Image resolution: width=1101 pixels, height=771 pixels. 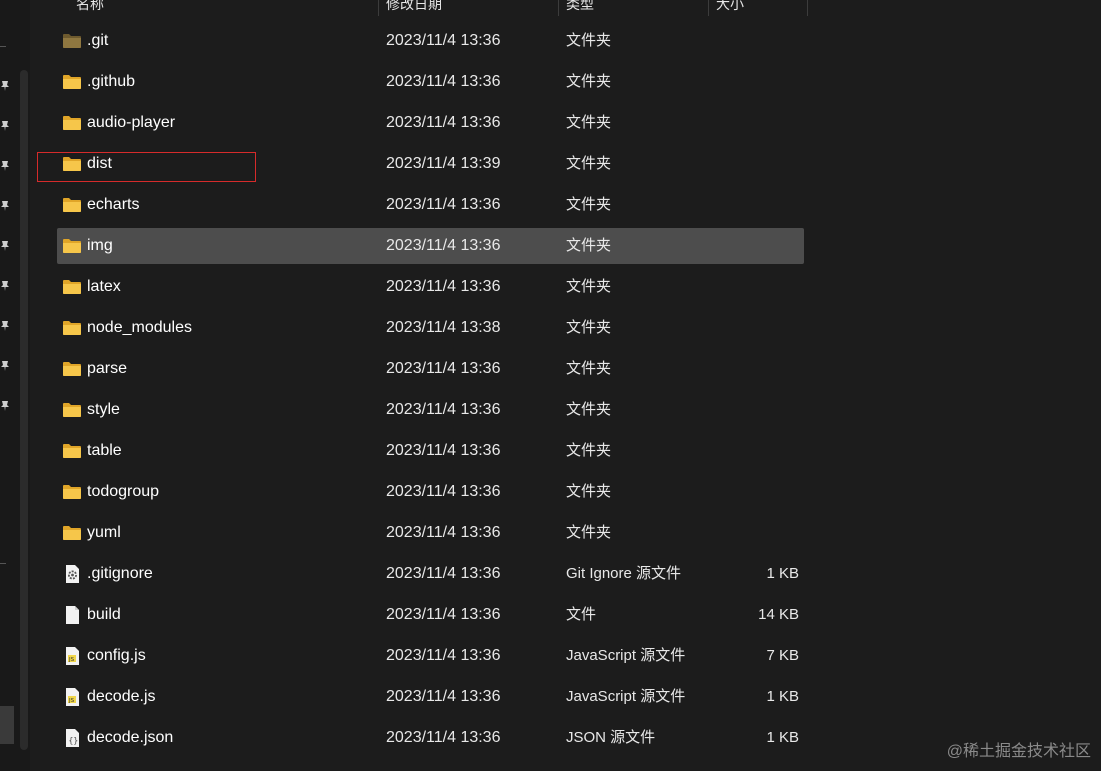 I want to click on column-header-size: 大小, so click(x=730, y=7).